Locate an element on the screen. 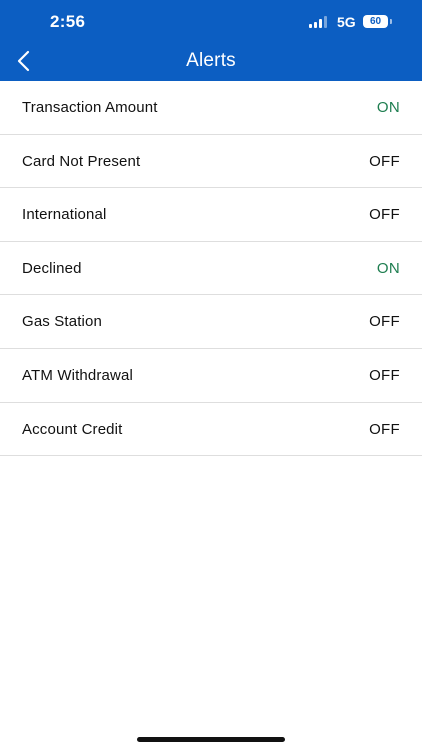  alert-label: Account Credit is located at coordinates (72, 429).